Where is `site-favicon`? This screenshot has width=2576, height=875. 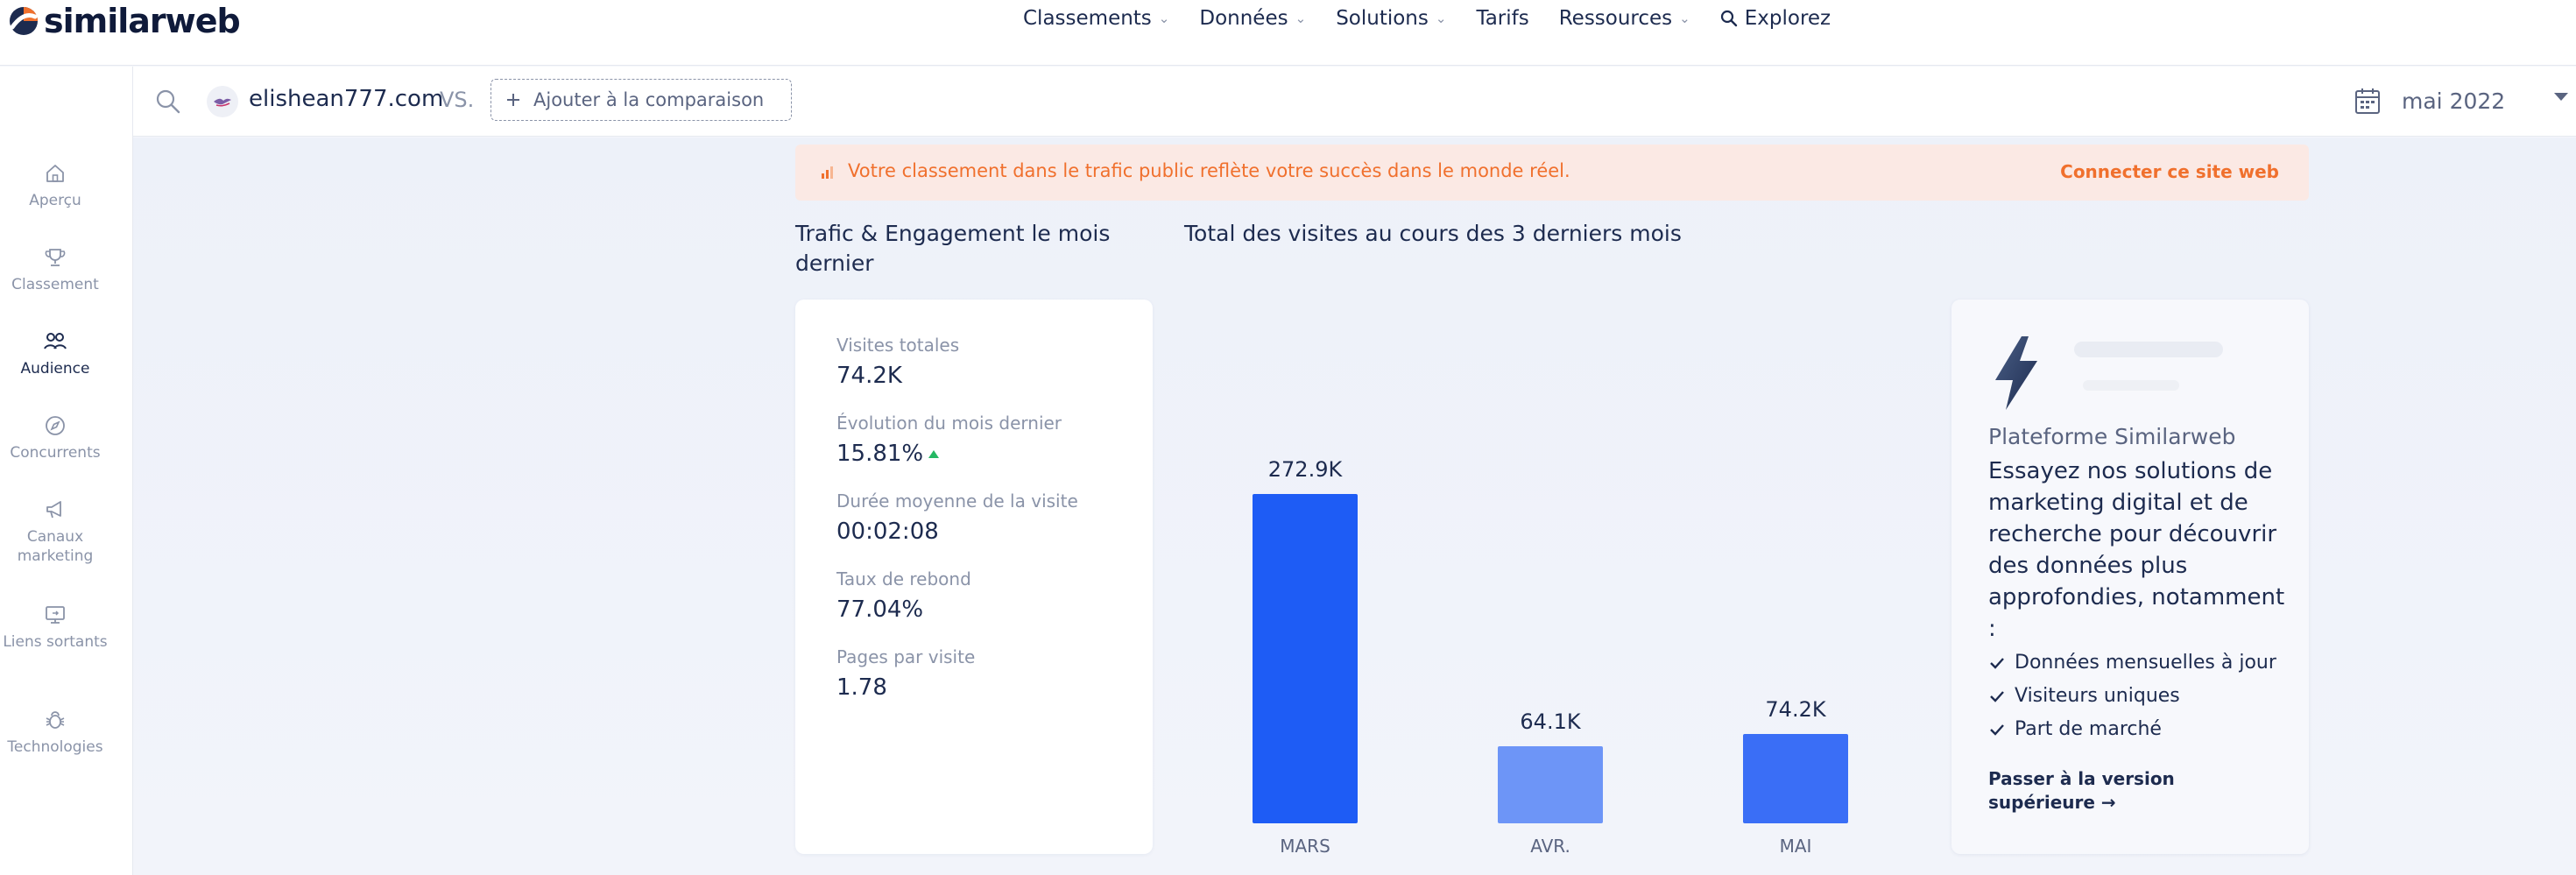 site-favicon is located at coordinates (222, 101).